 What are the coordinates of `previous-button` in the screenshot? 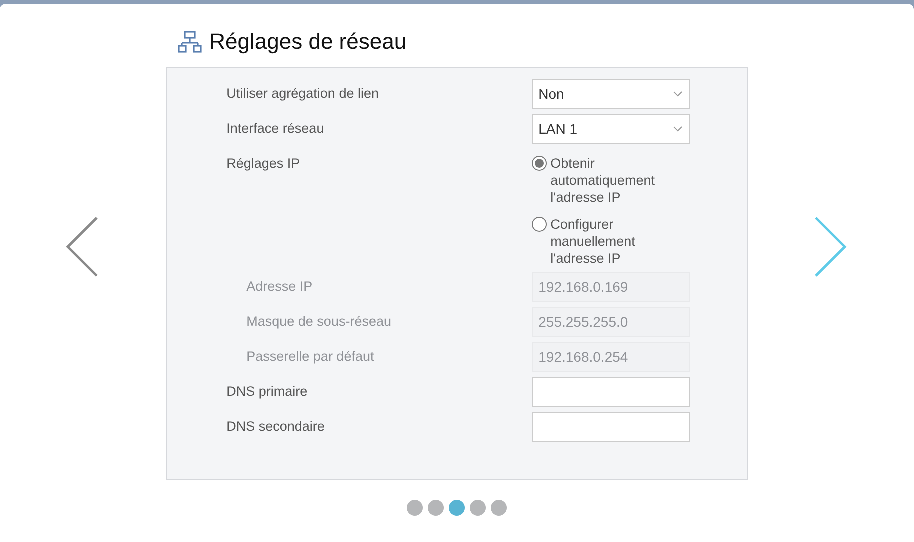 It's located at (83, 248).